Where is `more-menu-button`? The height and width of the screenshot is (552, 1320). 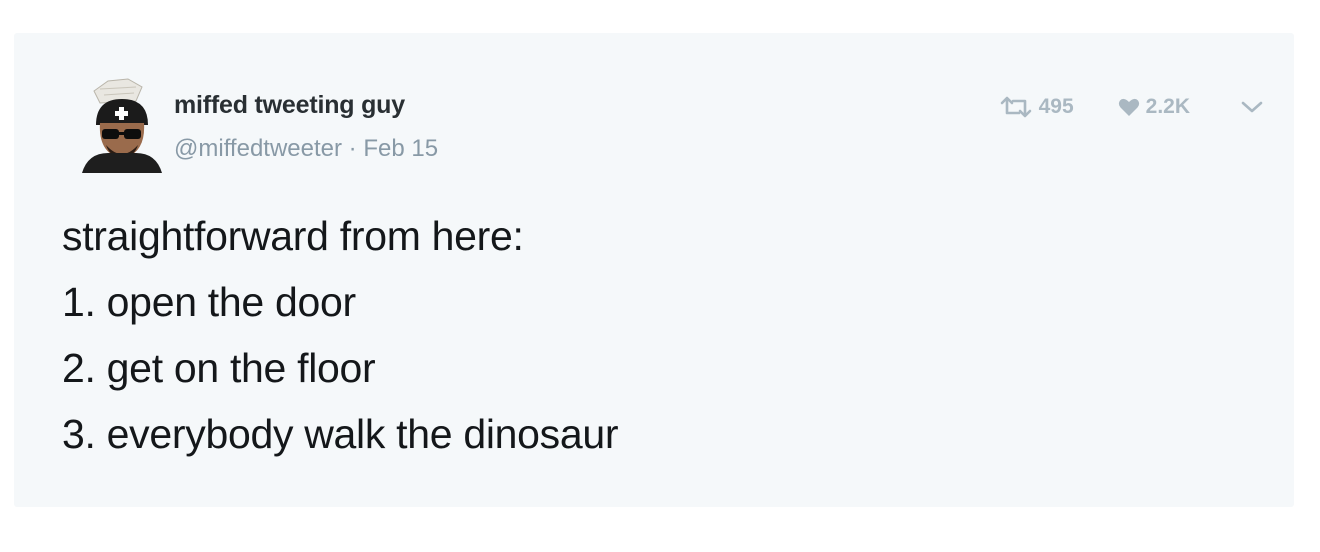
more-menu-button is located at coordinates (1252, 107).